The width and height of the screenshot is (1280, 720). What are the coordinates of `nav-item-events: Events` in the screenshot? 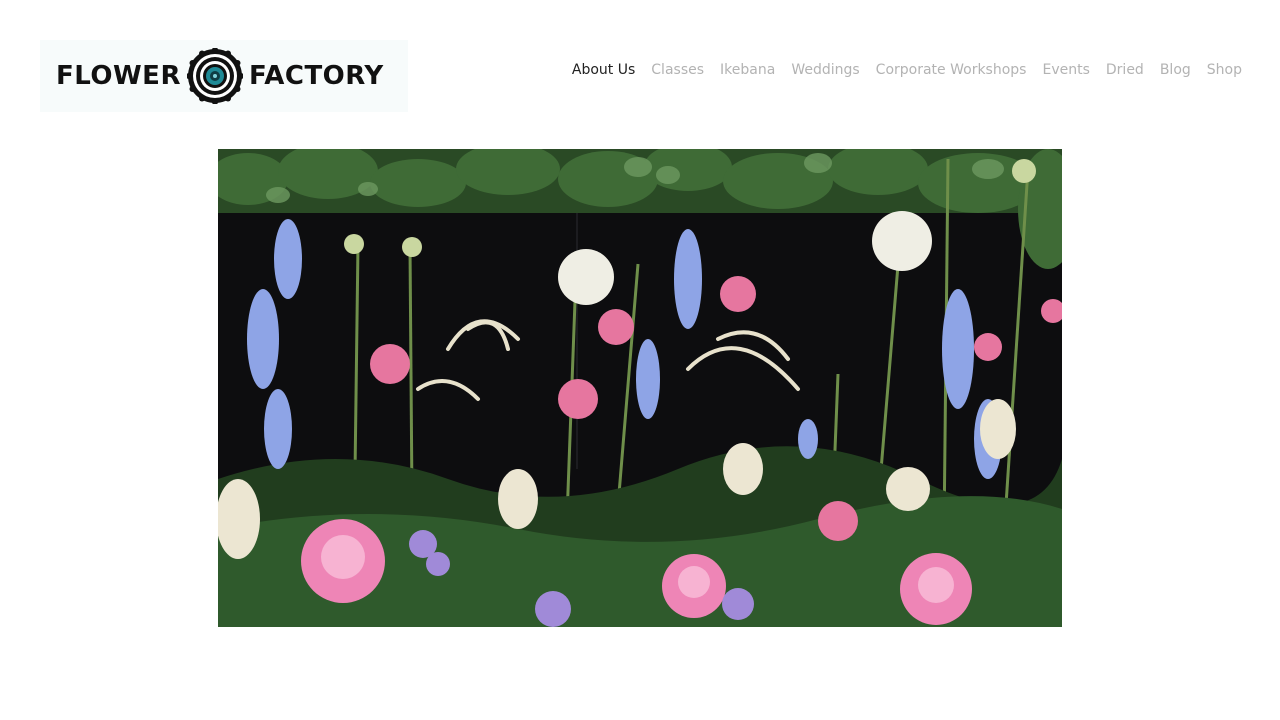 It's located at (1065, 70).